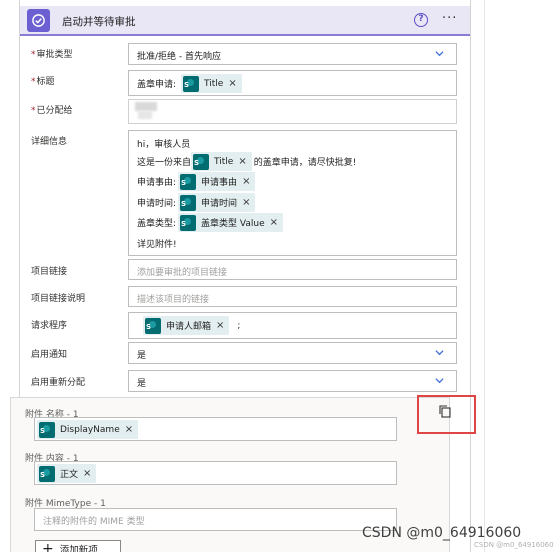 This screenshot has width=554, height=552. I want to click on body-token: 正文×, so click(67, 473).